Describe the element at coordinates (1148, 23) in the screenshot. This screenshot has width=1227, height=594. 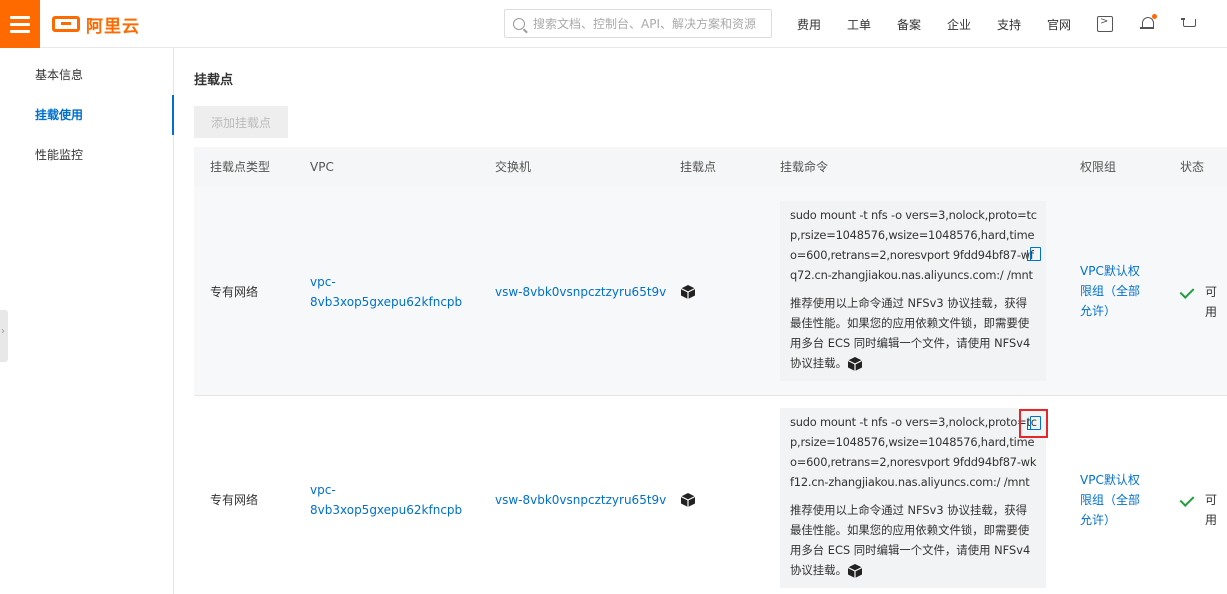
I see `bell-icon` at that location.